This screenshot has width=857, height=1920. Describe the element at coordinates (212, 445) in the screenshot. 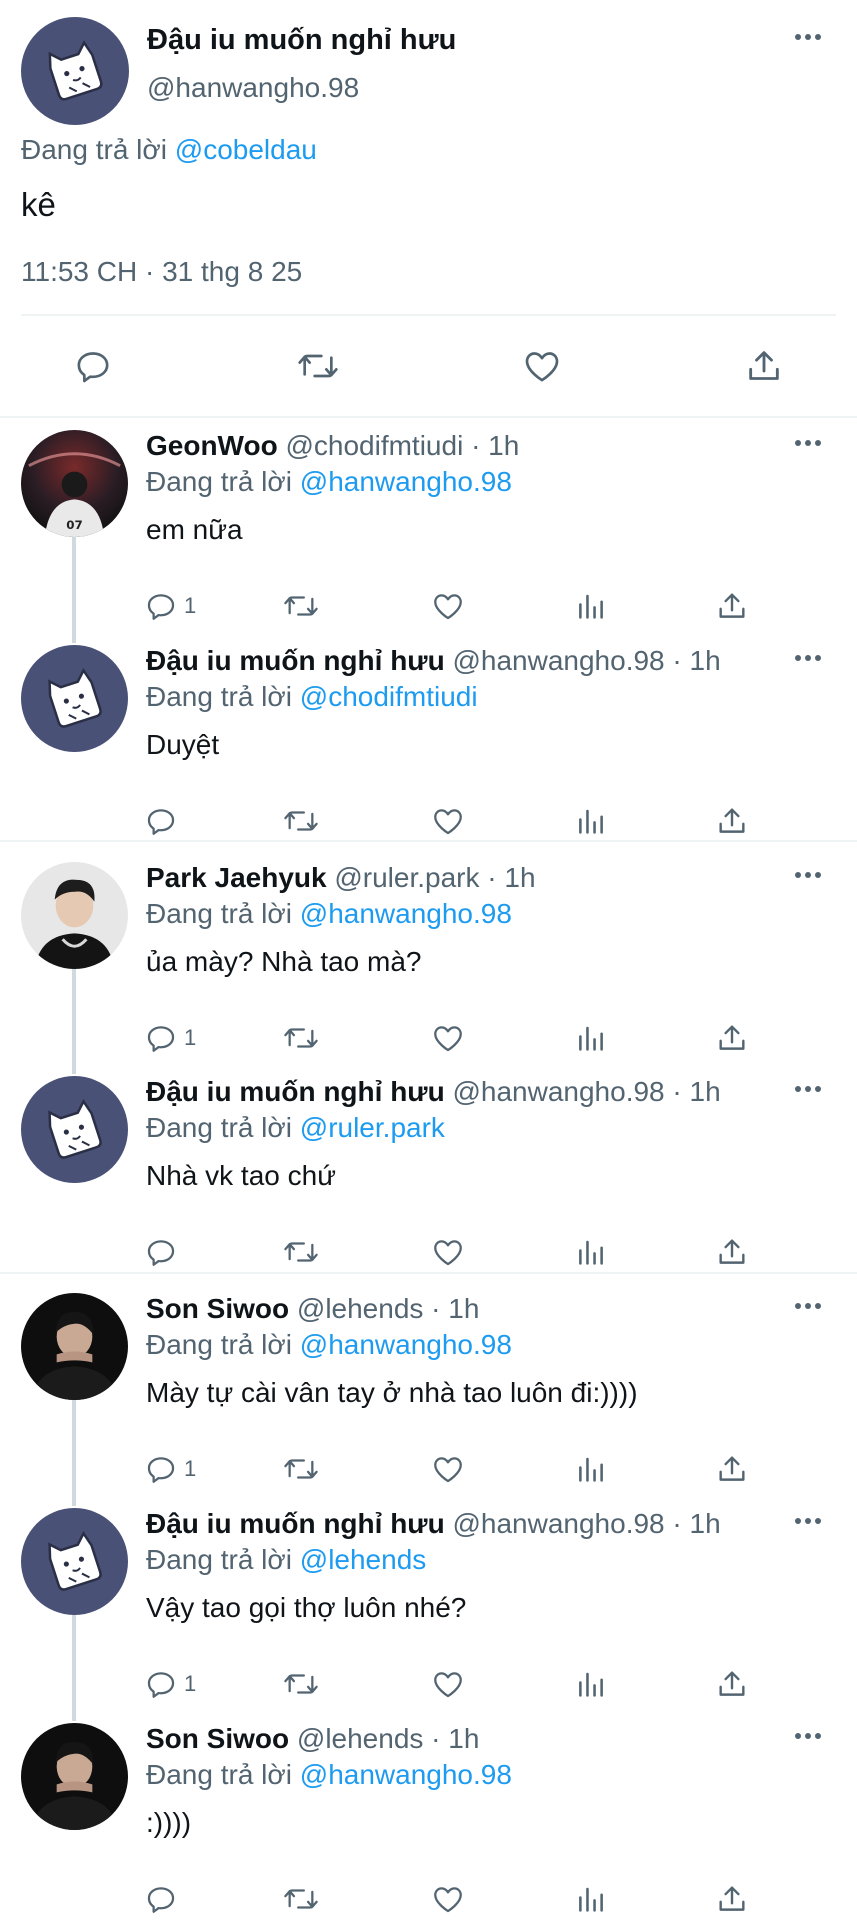

I see `author-name: GeonWoo` at that location.